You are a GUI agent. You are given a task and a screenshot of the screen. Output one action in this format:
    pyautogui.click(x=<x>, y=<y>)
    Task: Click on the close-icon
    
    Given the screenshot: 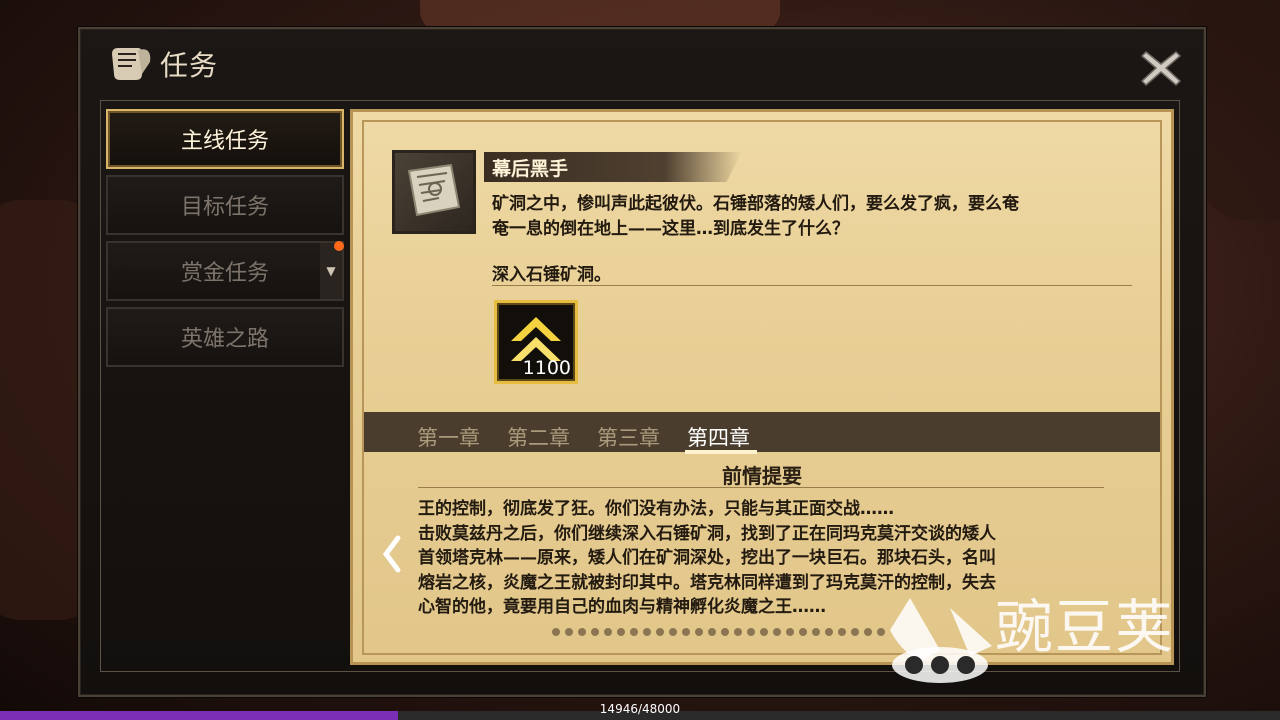 What is the action you would take?
    pyautogui.click(x=1161, y=68)
    